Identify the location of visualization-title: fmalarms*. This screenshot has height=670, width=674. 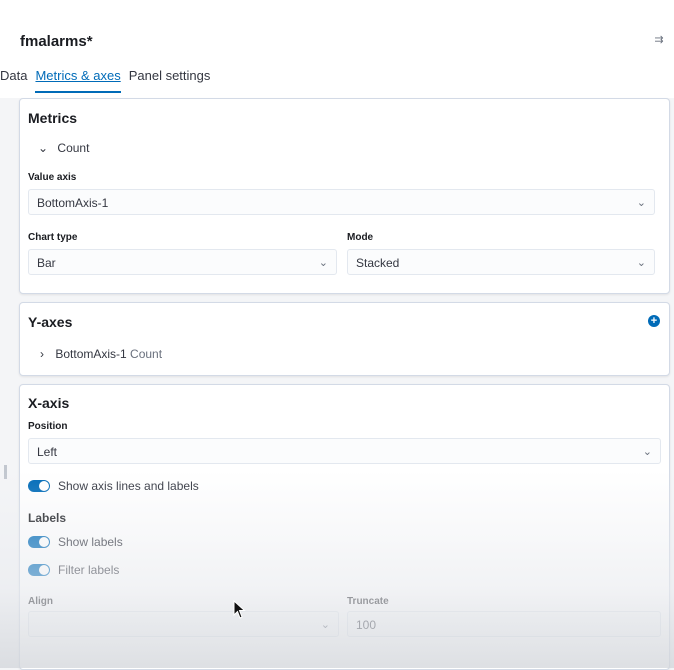
(56, 41).